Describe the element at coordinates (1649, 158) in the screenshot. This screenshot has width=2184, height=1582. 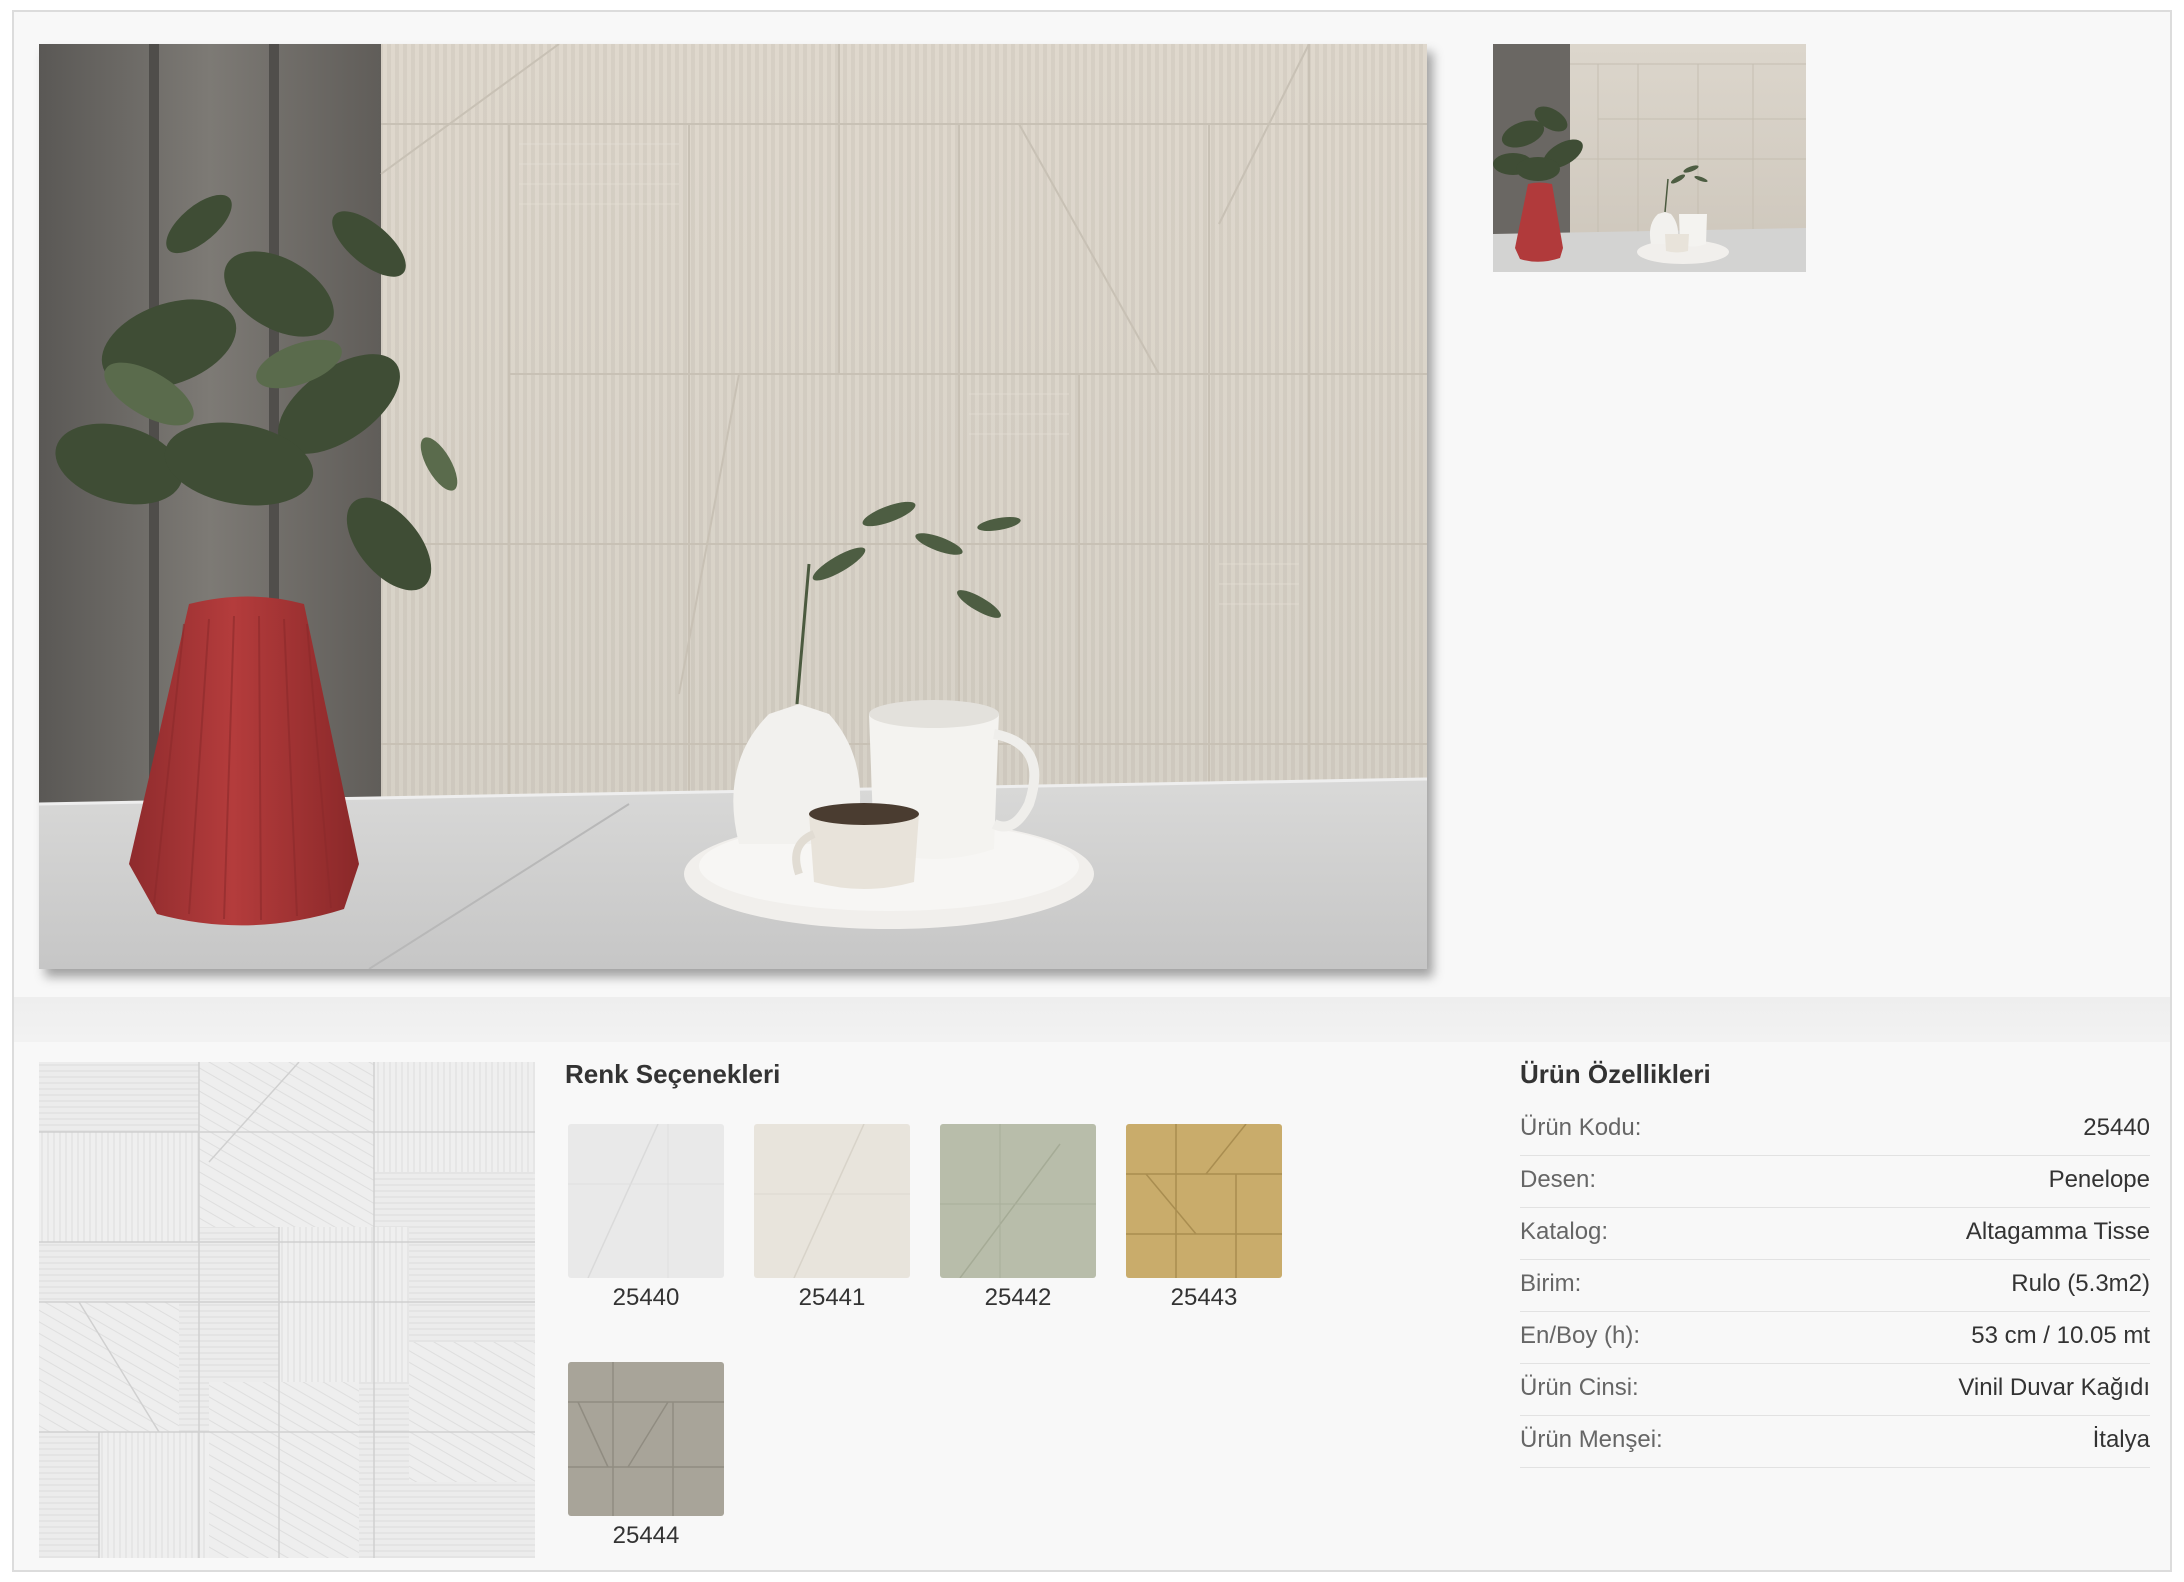
I see `room-scene-thumbnail` at that location.